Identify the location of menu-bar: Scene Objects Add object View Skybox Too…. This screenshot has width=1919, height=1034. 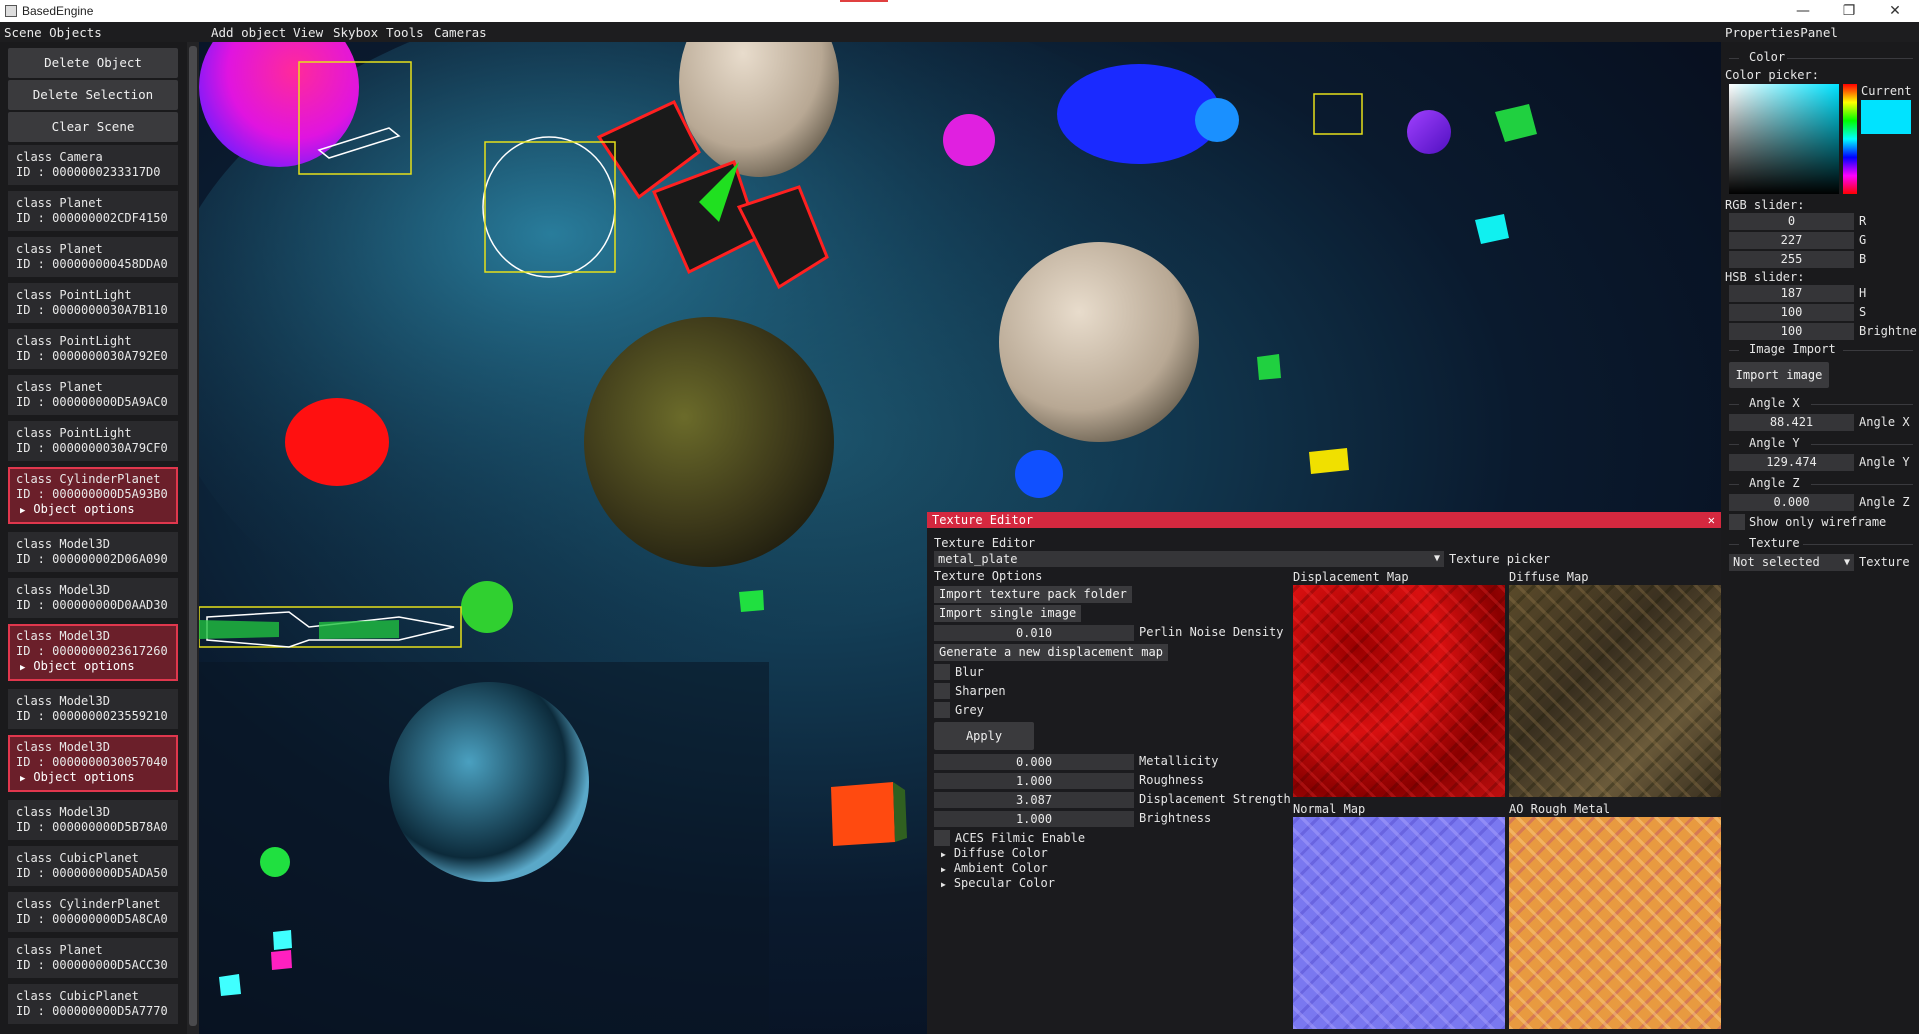
(959, 32).